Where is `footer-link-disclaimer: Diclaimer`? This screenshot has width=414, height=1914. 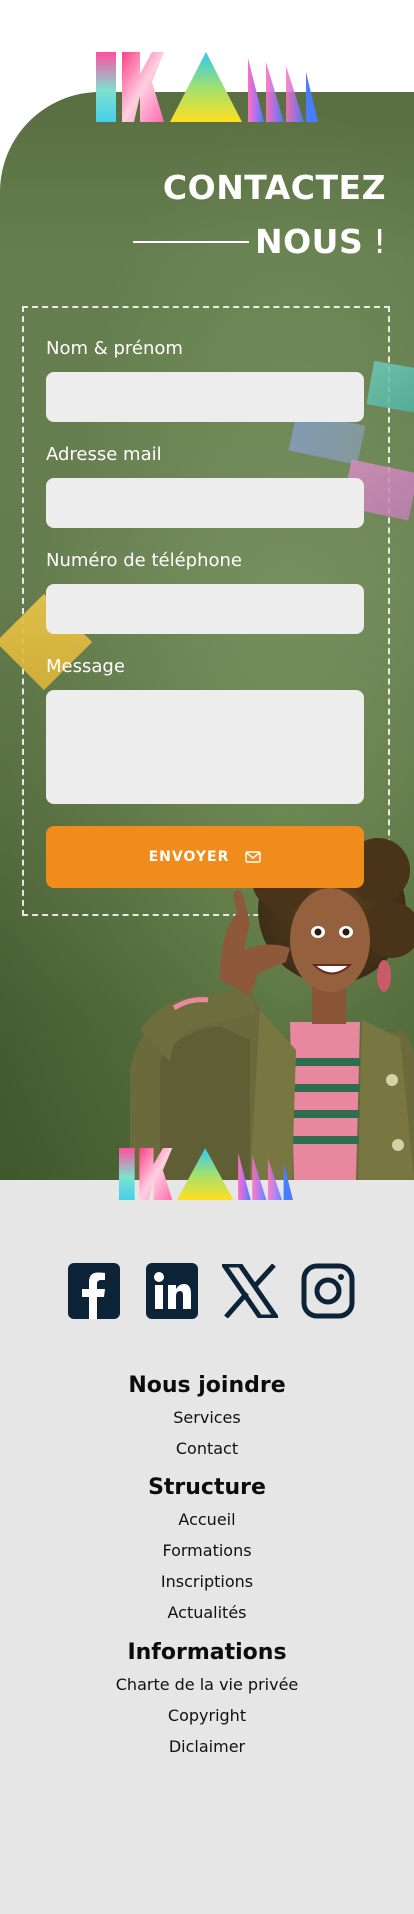 footer-link-disclaimer: Diclaimer is located at coordinates (207, 1746).